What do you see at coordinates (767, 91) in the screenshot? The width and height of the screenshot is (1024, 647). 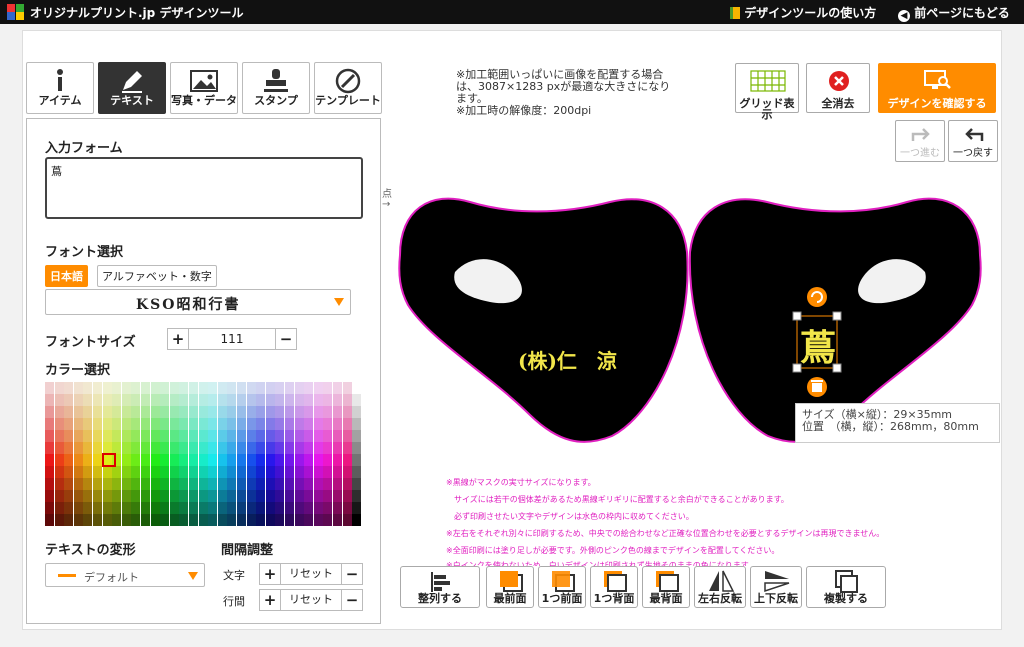 I see `grid-toggle-button: グリッド表示` at bounding box center [767, 91].